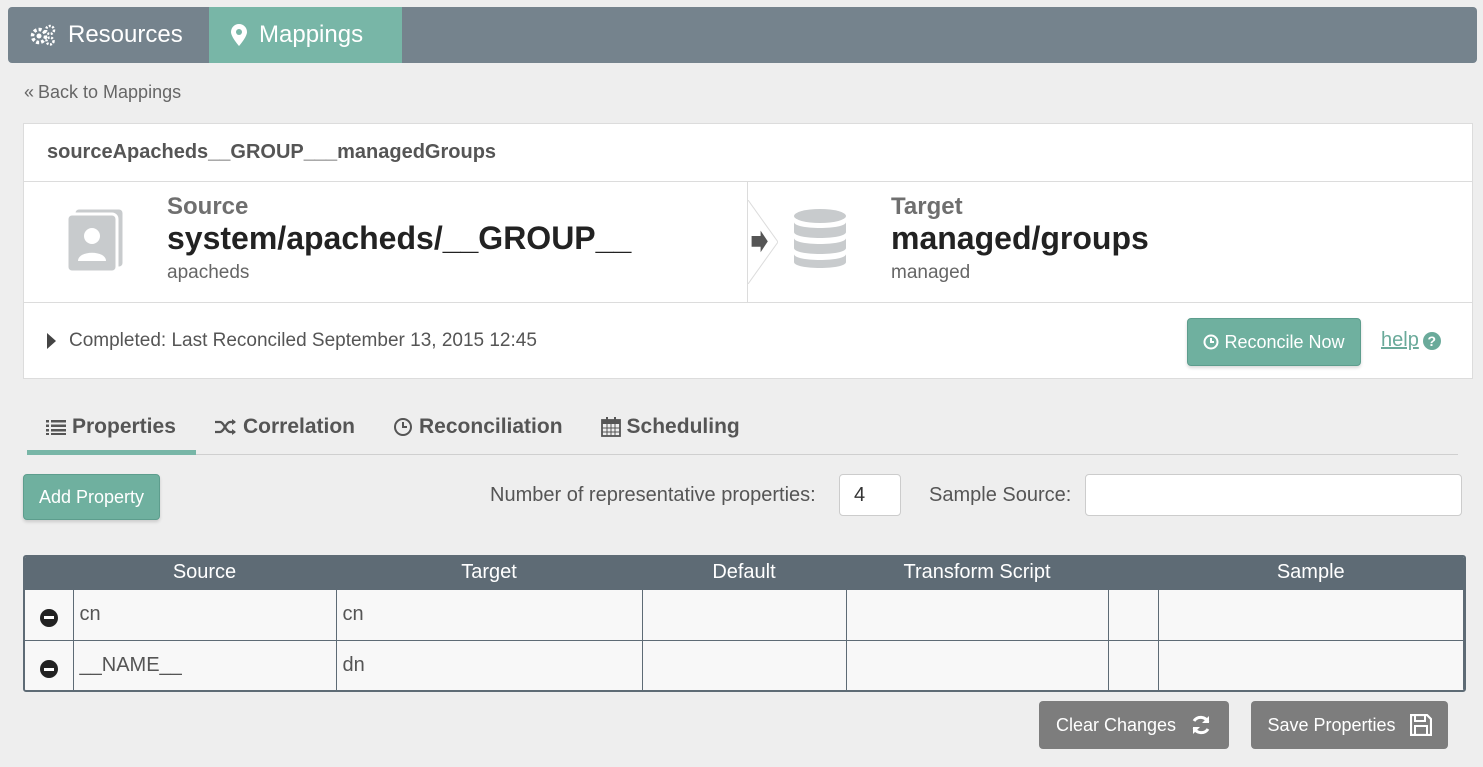 The width and height of the screenshot is (1483, 767). I want to click on shuffle-icon, so click(226, 427).